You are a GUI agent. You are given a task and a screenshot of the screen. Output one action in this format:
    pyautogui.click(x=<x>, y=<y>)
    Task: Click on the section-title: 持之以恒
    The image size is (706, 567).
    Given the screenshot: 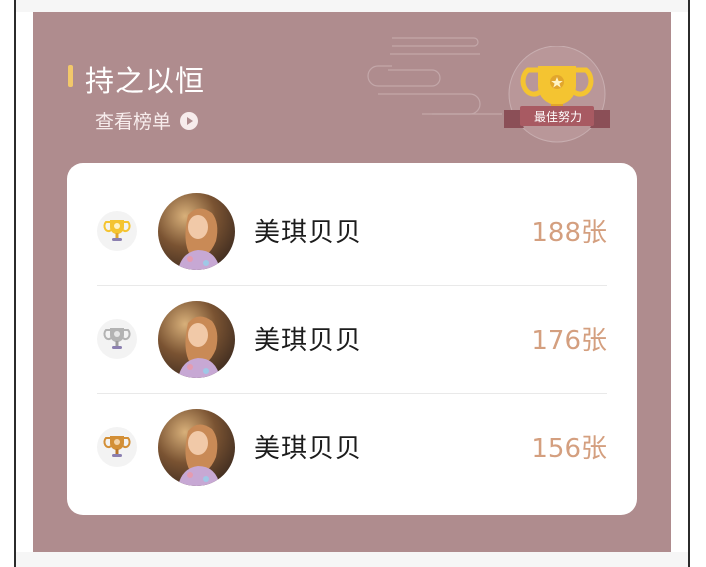 What is the action you would take?
    pyautogui.click(x=145, y=81)
    